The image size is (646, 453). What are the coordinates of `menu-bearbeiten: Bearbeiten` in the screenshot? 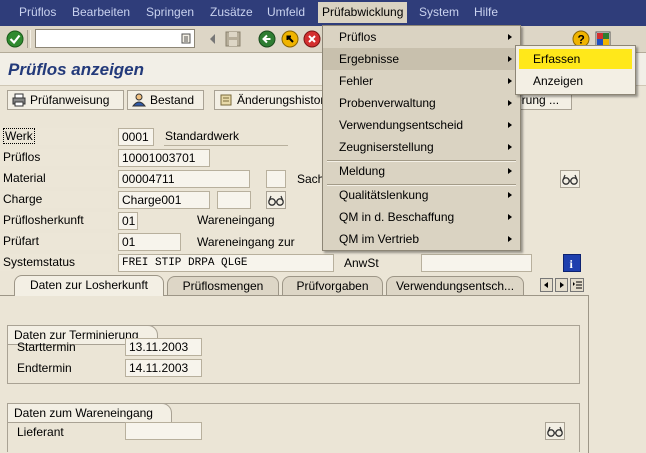 It's located at (101, 12).